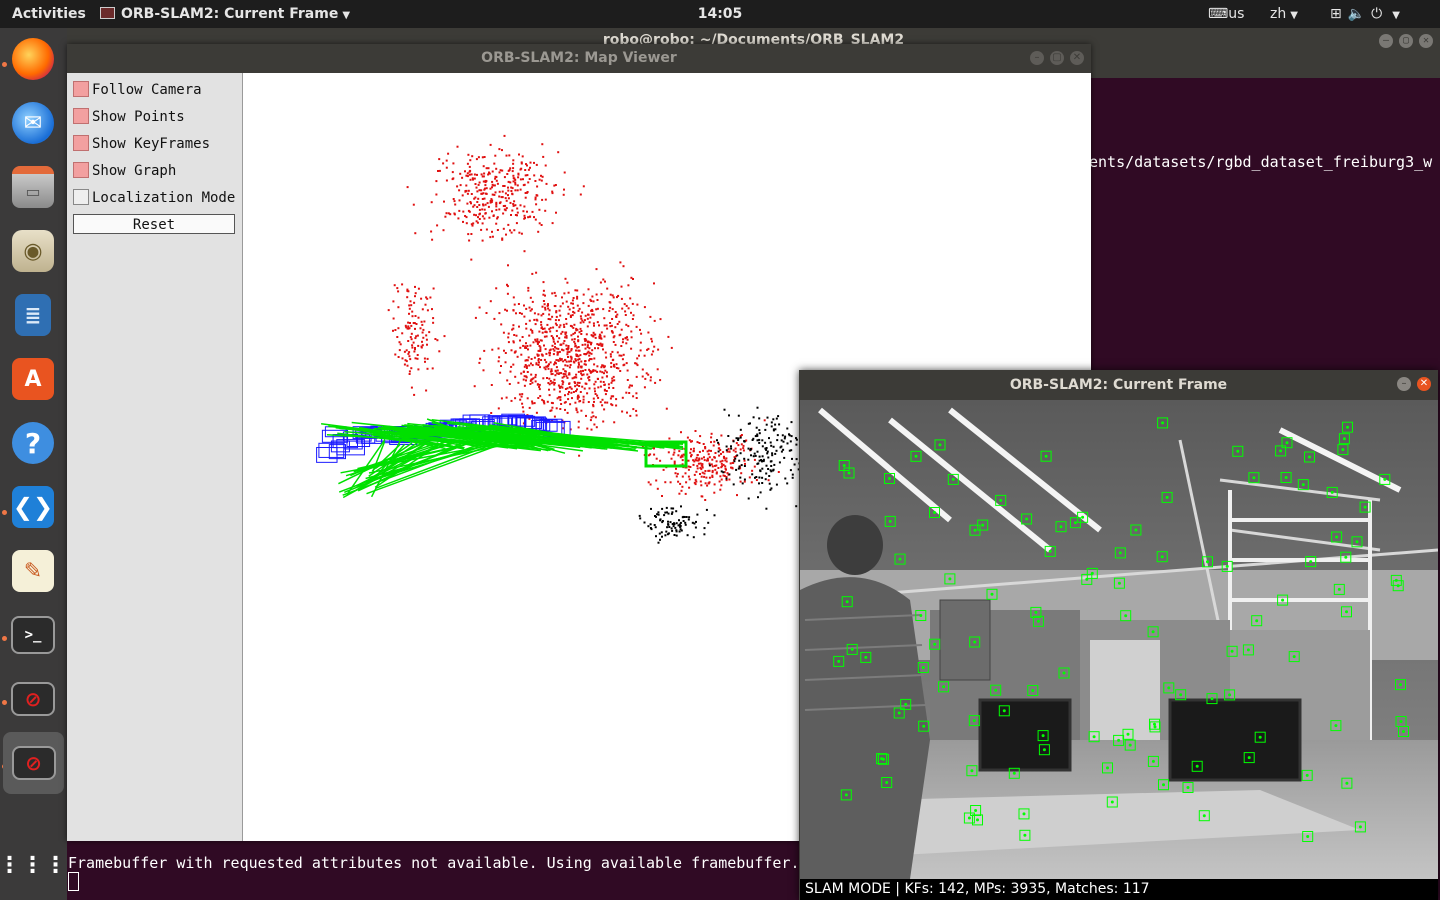 The height and width of the screenshot is (900, 1440). What do you see at coordinates (1284, 14) in the screenshot?
I see `language-indicator: zh ▼` at bounding box center [1284, 14].